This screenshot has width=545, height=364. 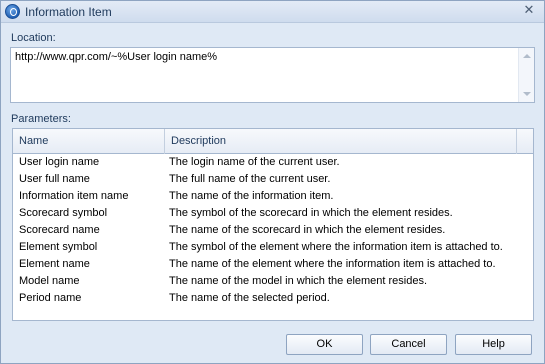 I want to click on location-field: http://www.qpr.com/~%User login name%, so click(x=272, y=75).